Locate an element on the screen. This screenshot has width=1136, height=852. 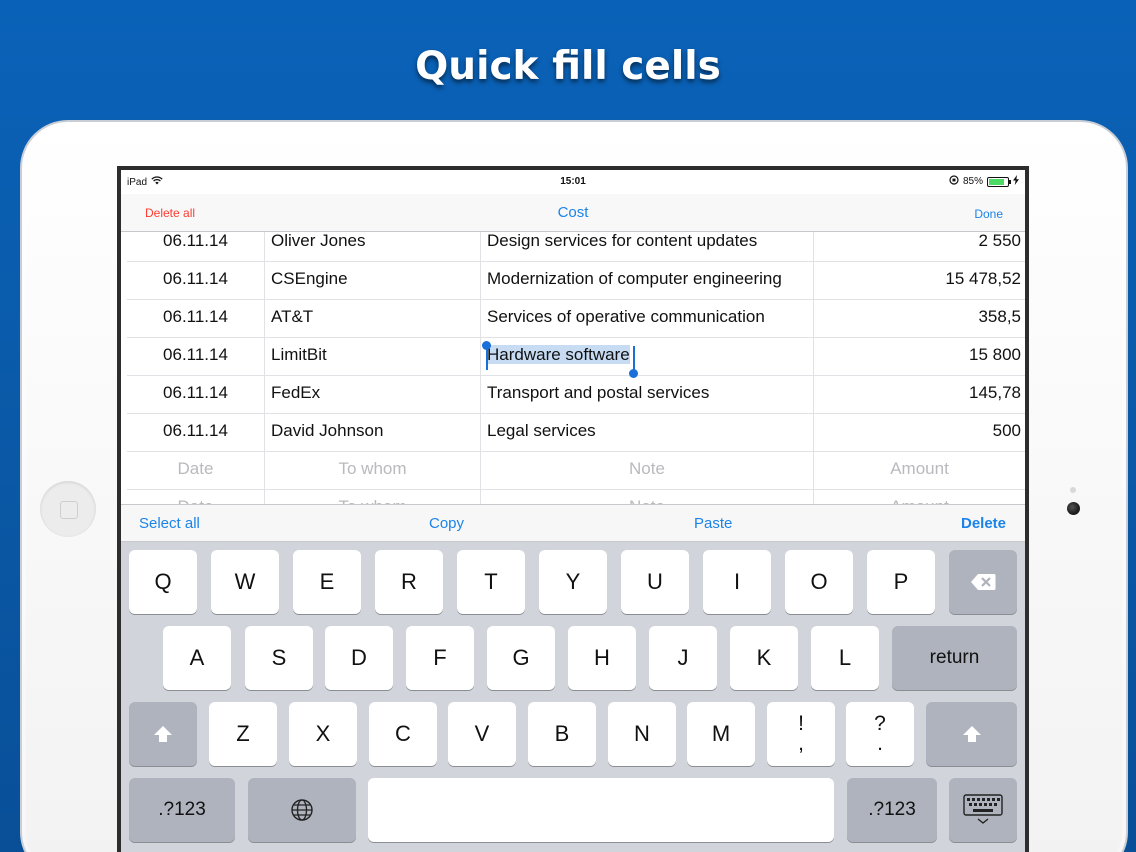
key-comma-bottom: , is located at coordinates (801, 743).